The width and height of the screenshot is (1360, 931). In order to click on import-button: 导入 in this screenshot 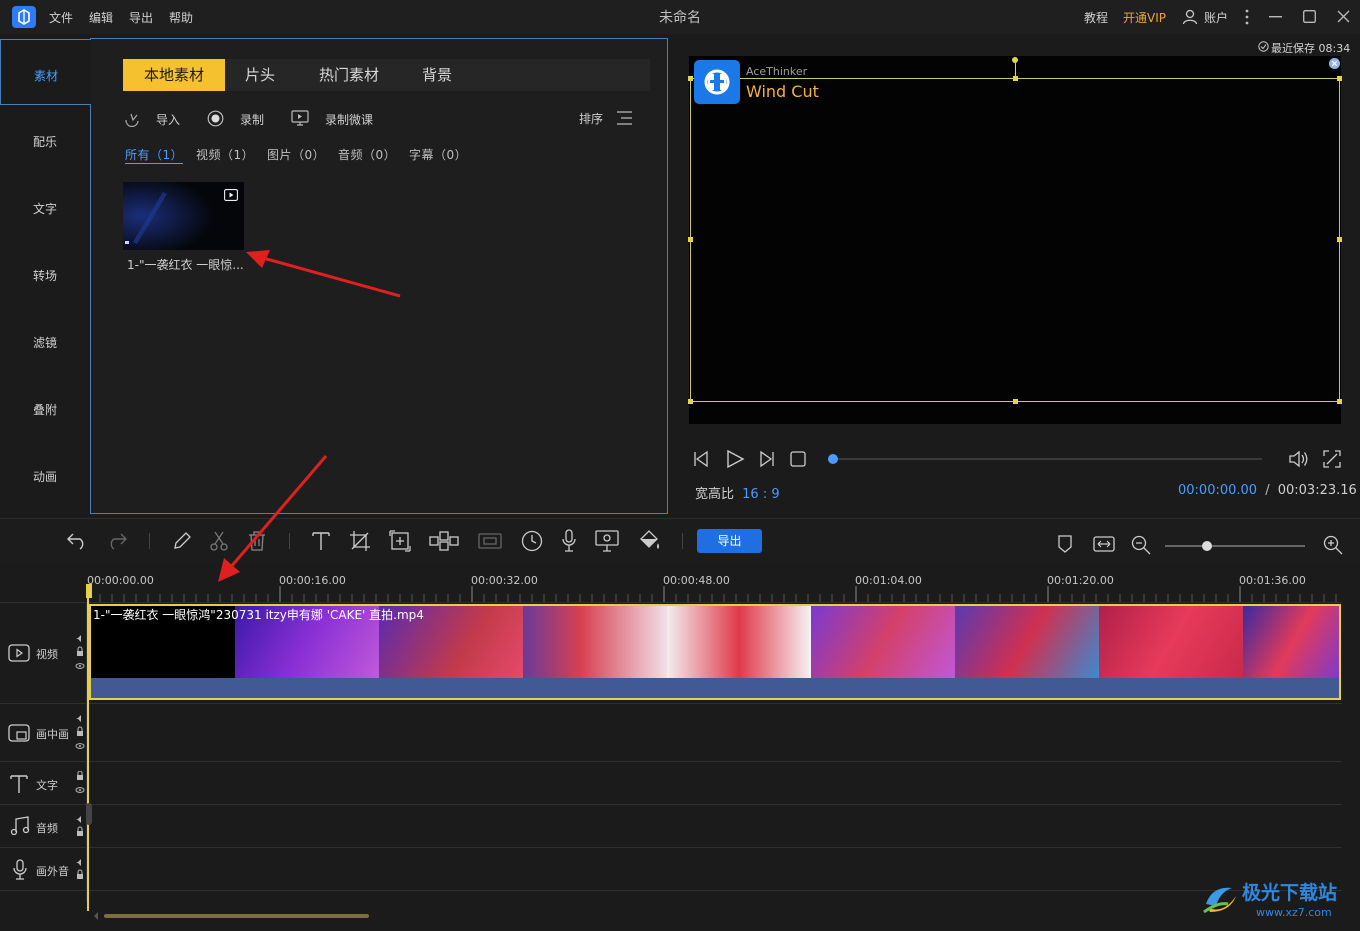, I will do `click(168, 119)`.